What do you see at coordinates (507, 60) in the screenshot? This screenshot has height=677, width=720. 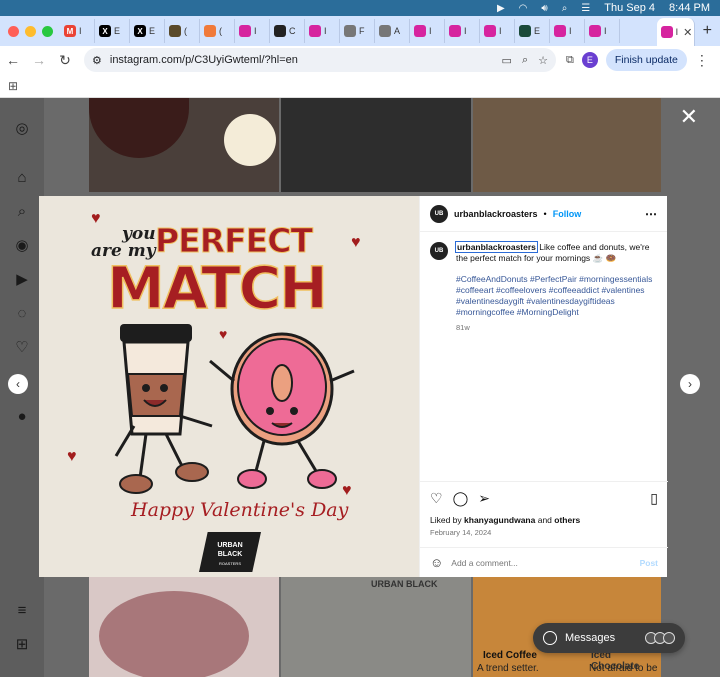 I see `cast-icon: ▭` at bounding box center [507, 60].